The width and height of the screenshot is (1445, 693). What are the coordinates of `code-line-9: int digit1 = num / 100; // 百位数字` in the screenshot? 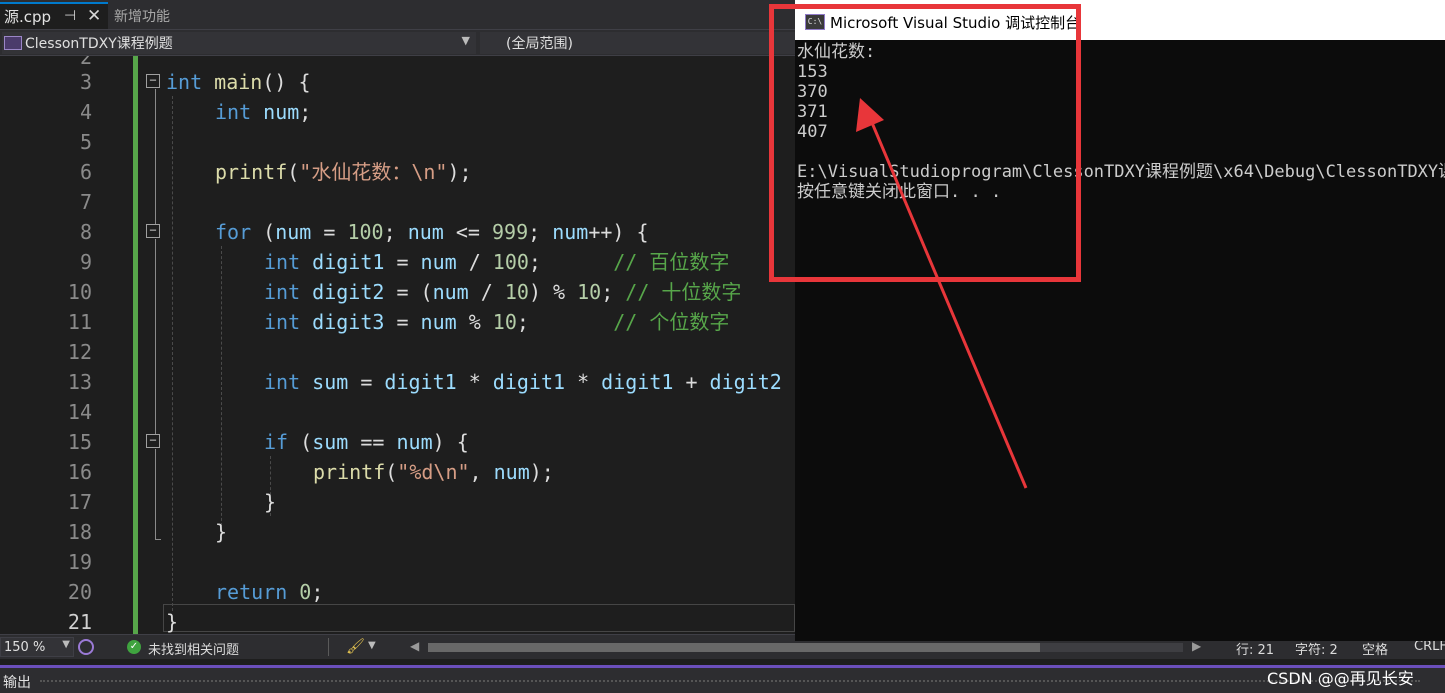 It's located at (496, 262).